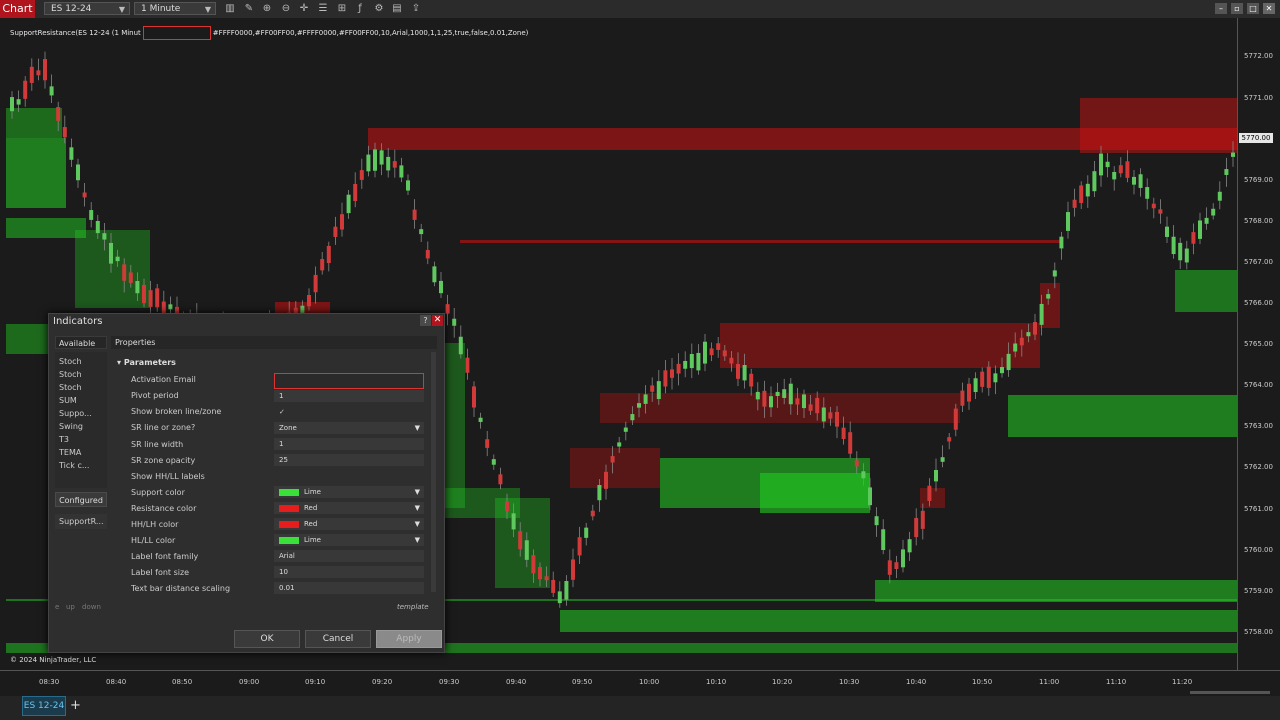 The height and width of the screenshot is (720, 1280). I want to click on properties-icon: ☰, so click(323, 9).